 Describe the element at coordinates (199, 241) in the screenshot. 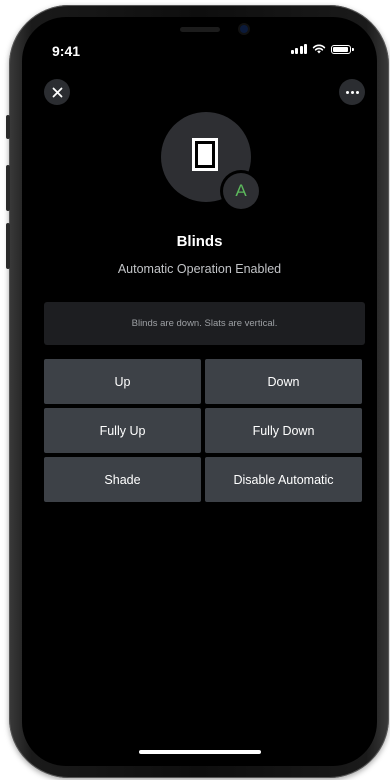

I see `accessory-name: Blinds` at that location.